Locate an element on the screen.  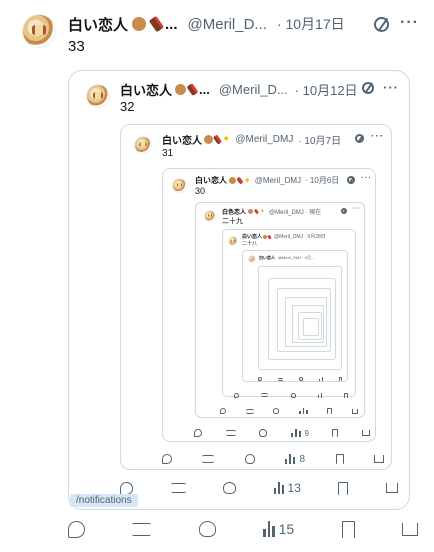
quote3-text: 30 is located at coordinates (200, 191).